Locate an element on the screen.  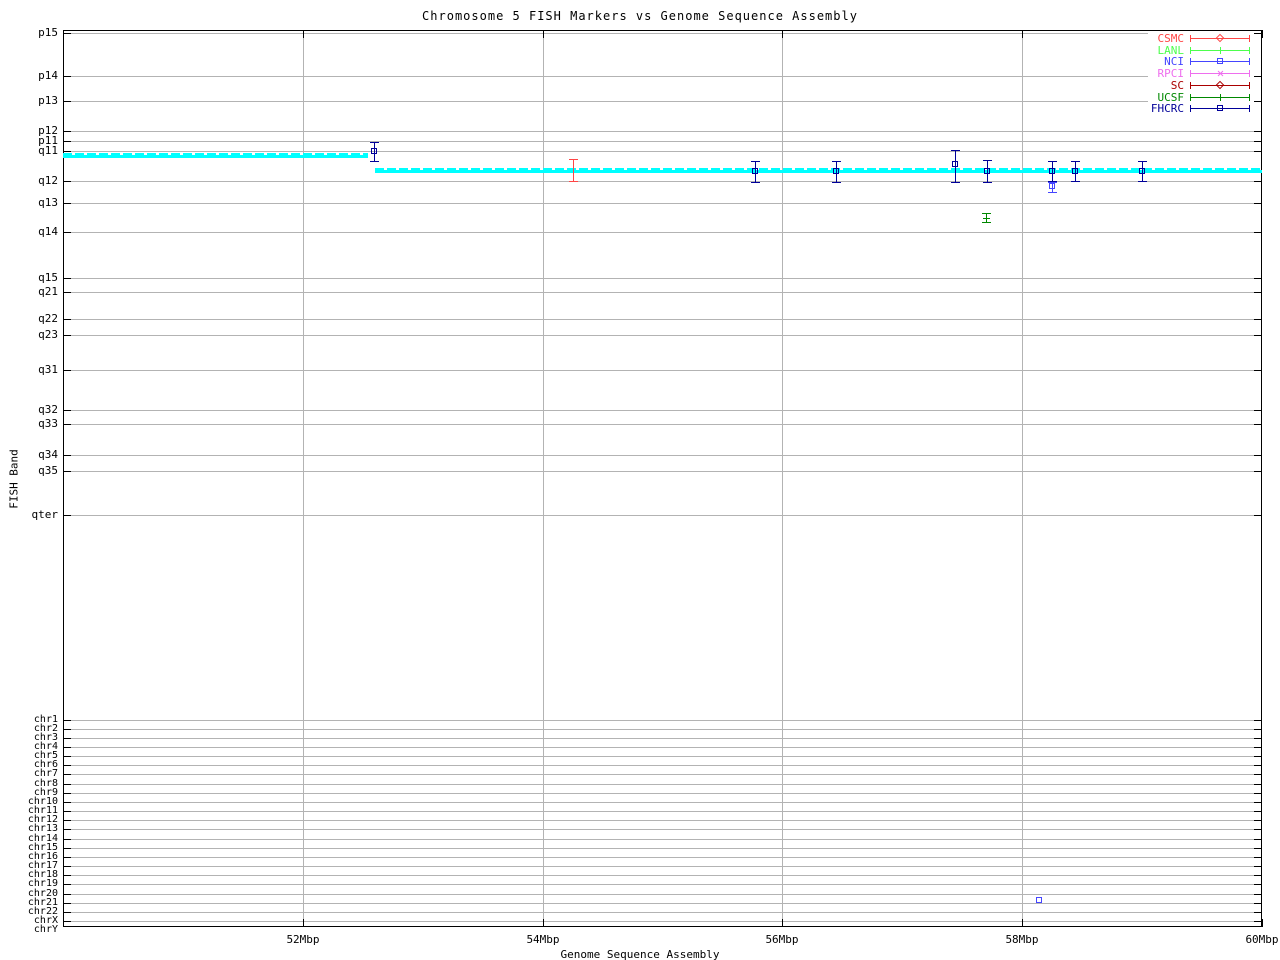
data-point-ucsf is located at coordinates (986, 218).